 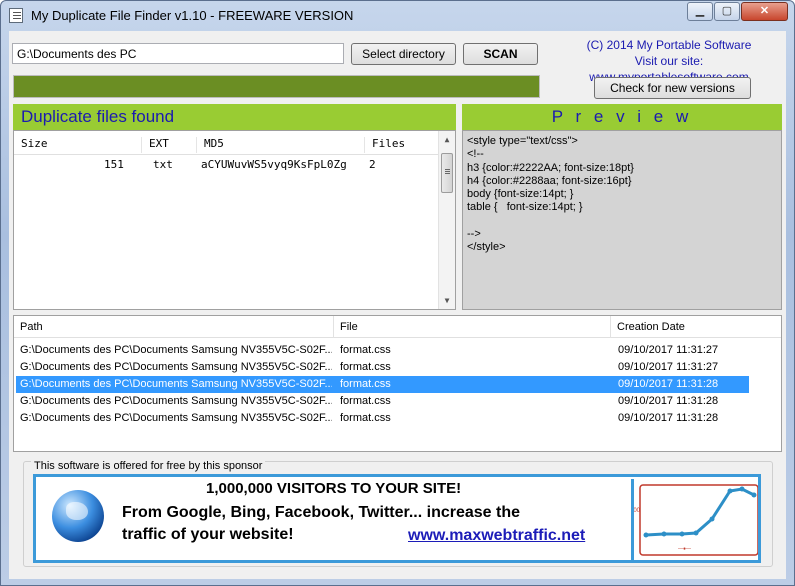 I want to click on preview-line: body {font-size:14pt; }, so click(x=520, y=194).